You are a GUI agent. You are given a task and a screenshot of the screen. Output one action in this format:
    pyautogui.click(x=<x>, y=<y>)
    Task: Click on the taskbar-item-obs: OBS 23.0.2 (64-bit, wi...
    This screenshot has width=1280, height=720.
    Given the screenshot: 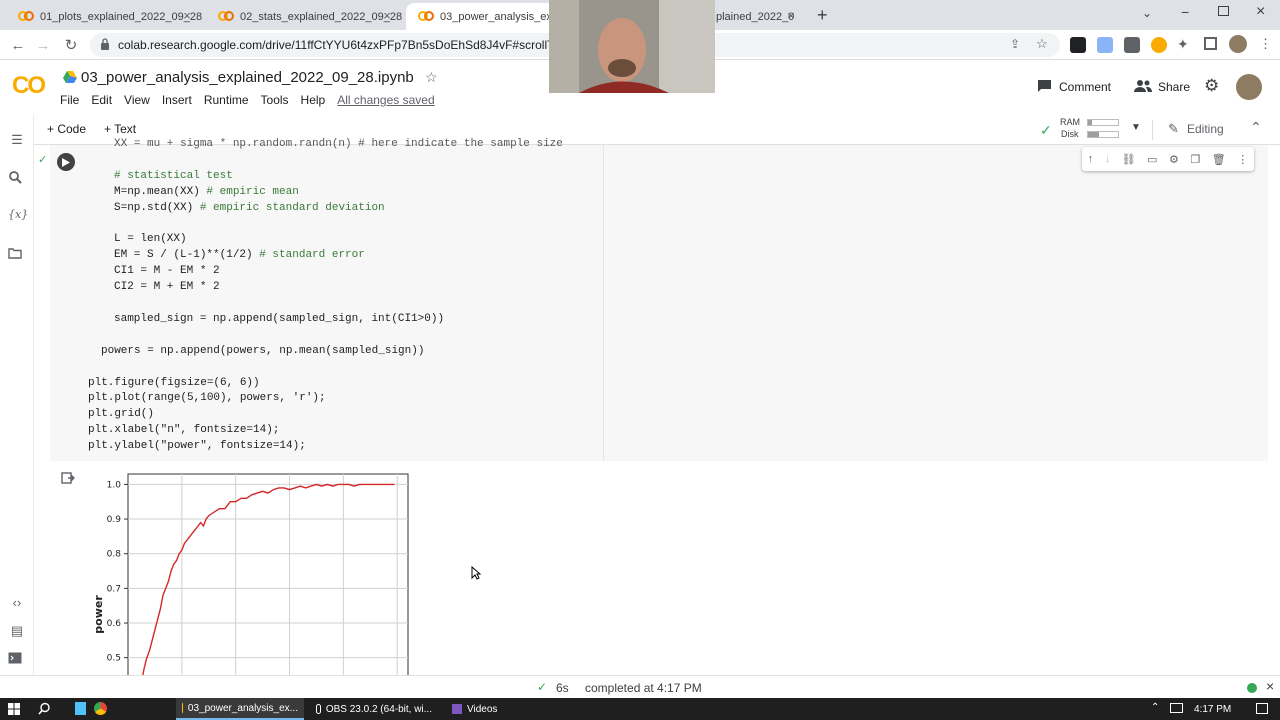 What is the action you would take?
    pyautogui.click(x=374, y=709)
    